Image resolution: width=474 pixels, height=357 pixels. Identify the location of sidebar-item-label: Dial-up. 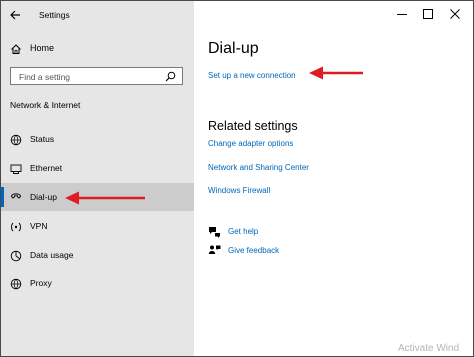
(43, 197).